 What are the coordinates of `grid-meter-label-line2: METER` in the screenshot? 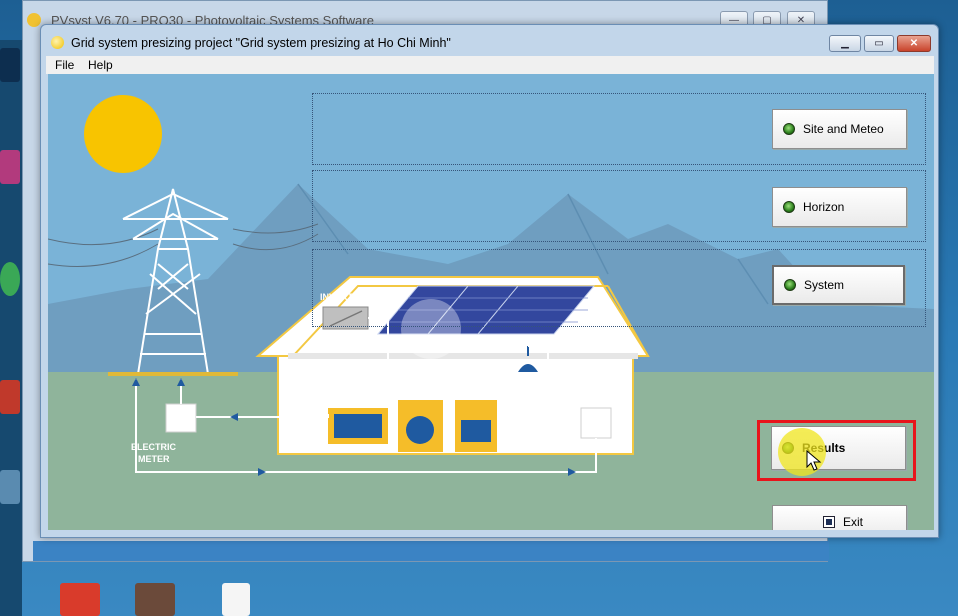 It's located at (154, 459).